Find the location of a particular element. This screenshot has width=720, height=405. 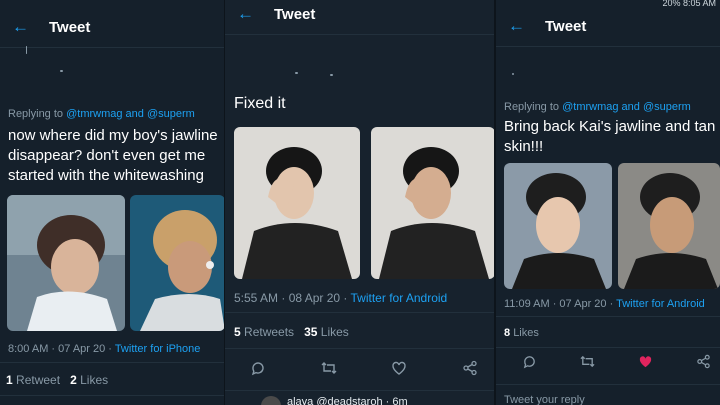

retweet-count: 1 is located at coordinates (9, 380).